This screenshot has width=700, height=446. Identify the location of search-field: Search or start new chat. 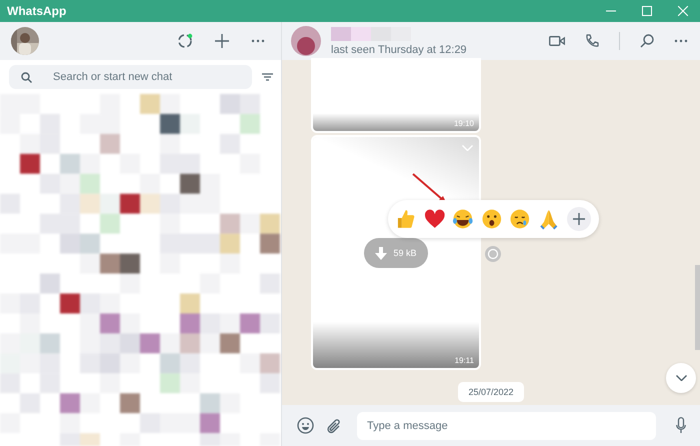
(130, 76).